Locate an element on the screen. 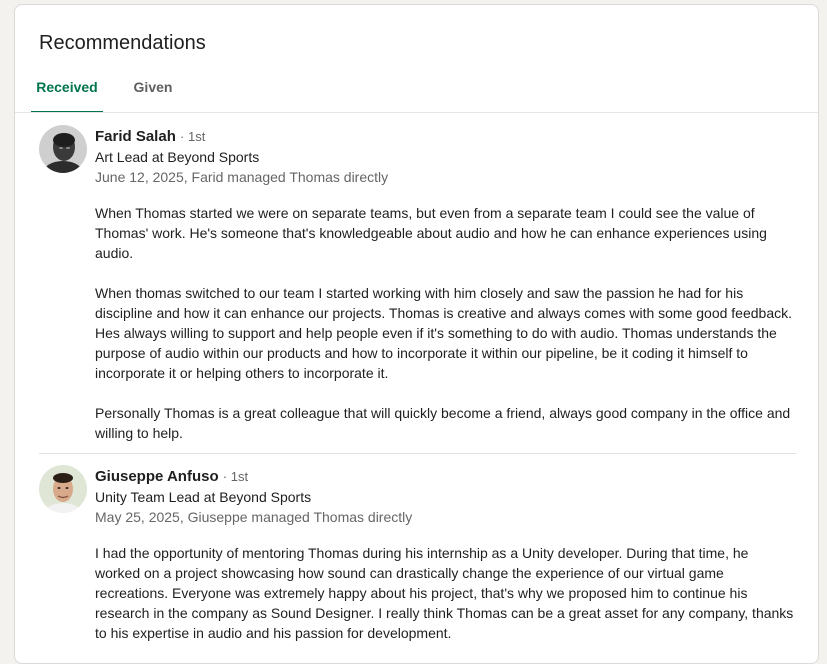  tabs-divider is located at coordinates (416, 112).